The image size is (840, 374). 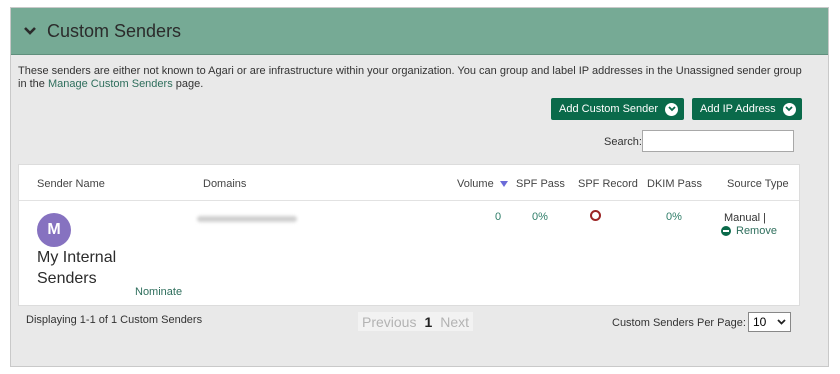 What do you see at coordinates (718, 141) in the screenshot?
I see `search-input` at bounding box center [718, 141].